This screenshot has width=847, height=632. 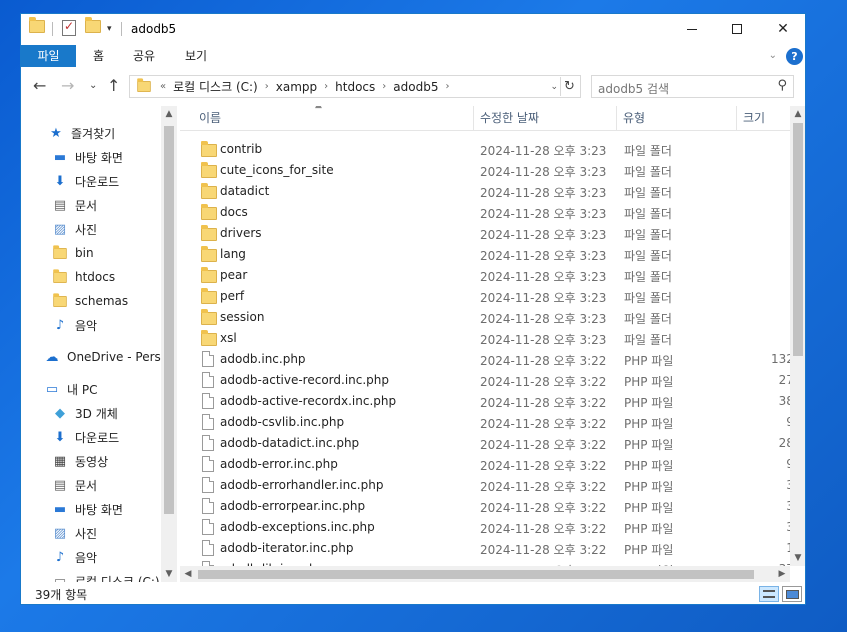 I want to click on sidebar-item: ▨사진📌, so click(x=98, y=229).